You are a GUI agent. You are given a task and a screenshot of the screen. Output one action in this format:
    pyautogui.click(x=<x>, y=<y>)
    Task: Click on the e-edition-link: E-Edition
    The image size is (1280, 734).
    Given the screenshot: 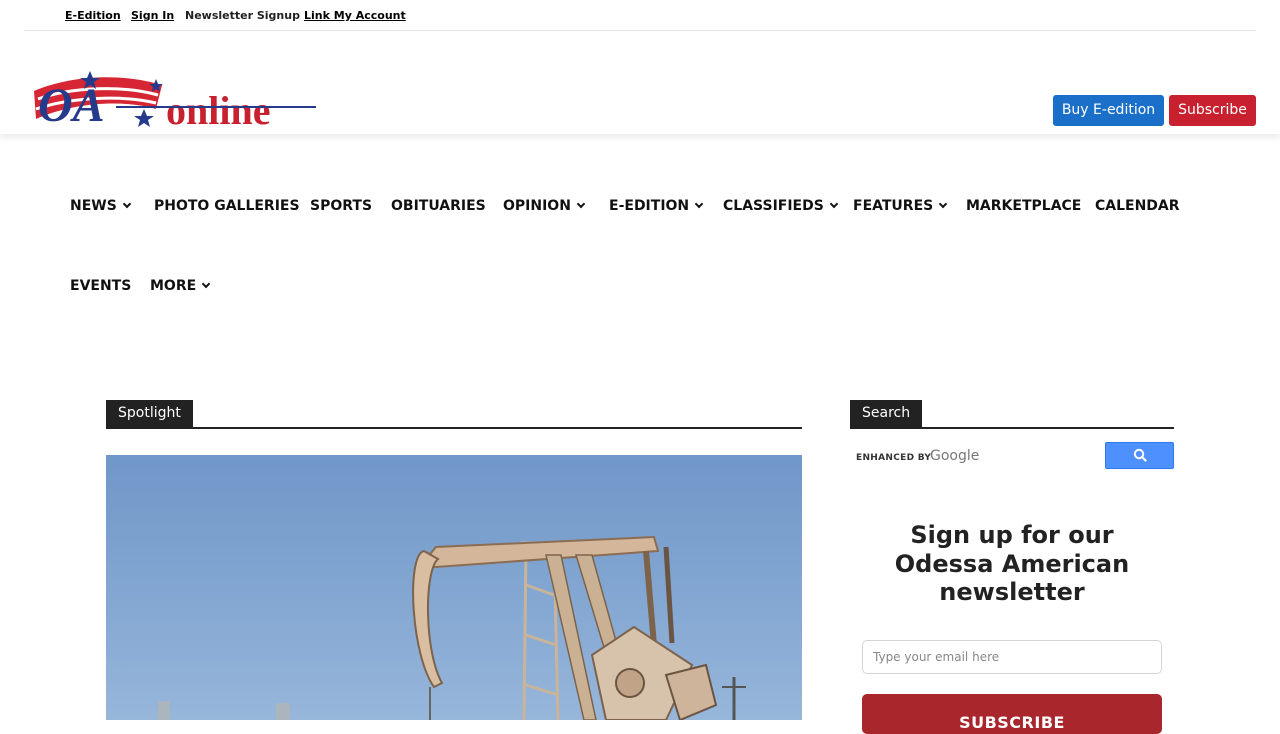 What is the action you would take?
    pyautogui.click(x=93, y=15)
    